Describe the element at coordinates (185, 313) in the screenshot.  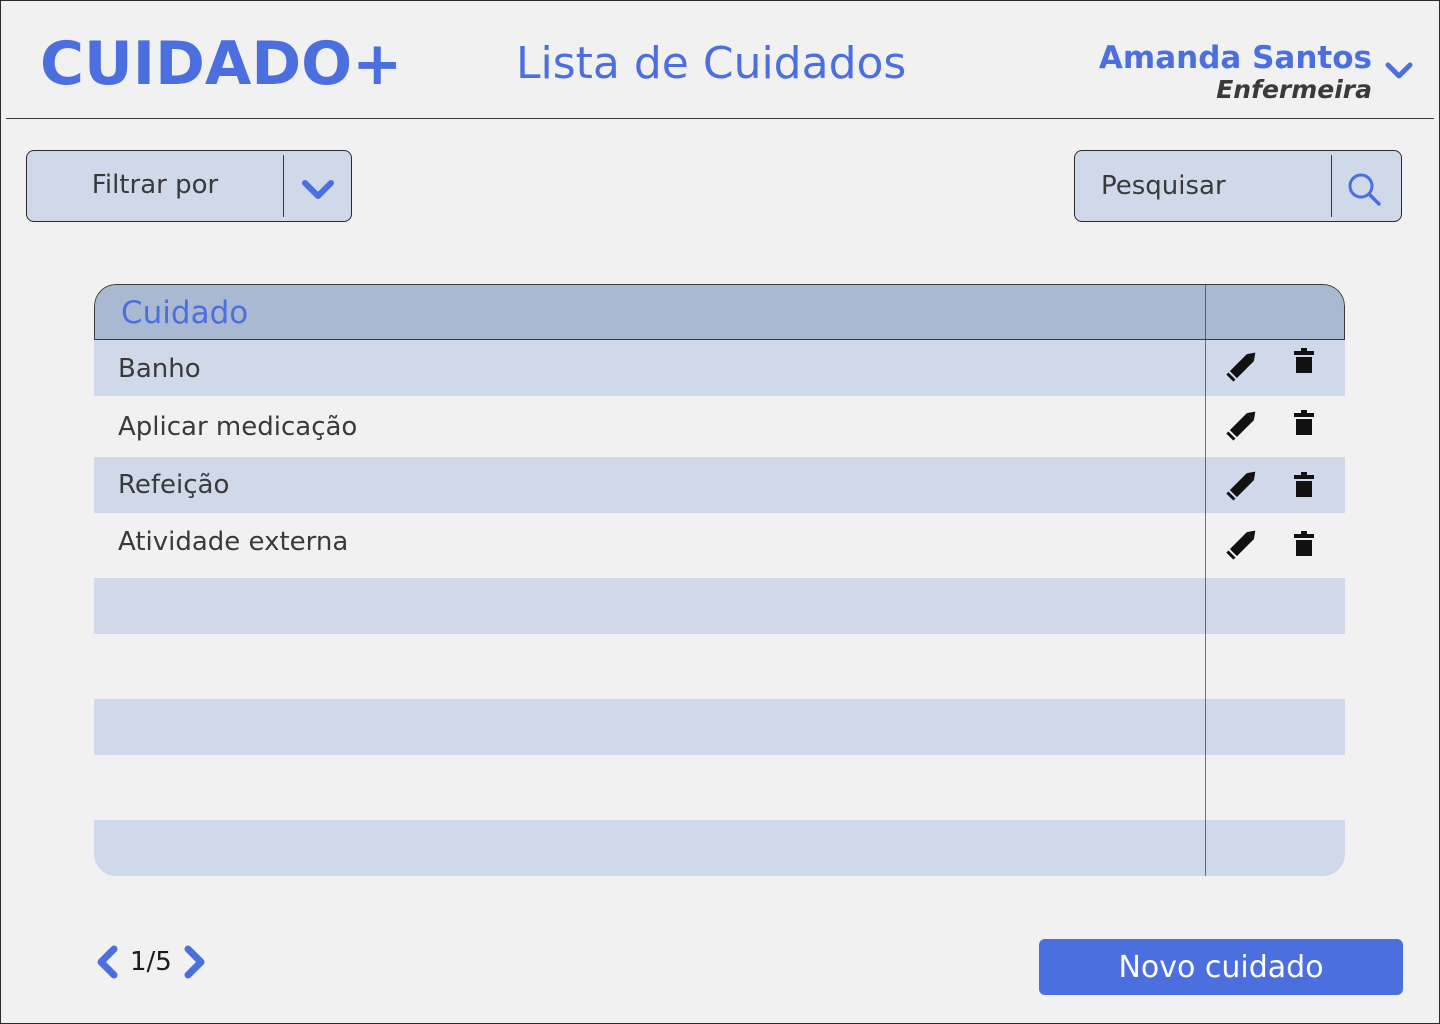
I see `column-header-cuidado: Cuidado` at that location.